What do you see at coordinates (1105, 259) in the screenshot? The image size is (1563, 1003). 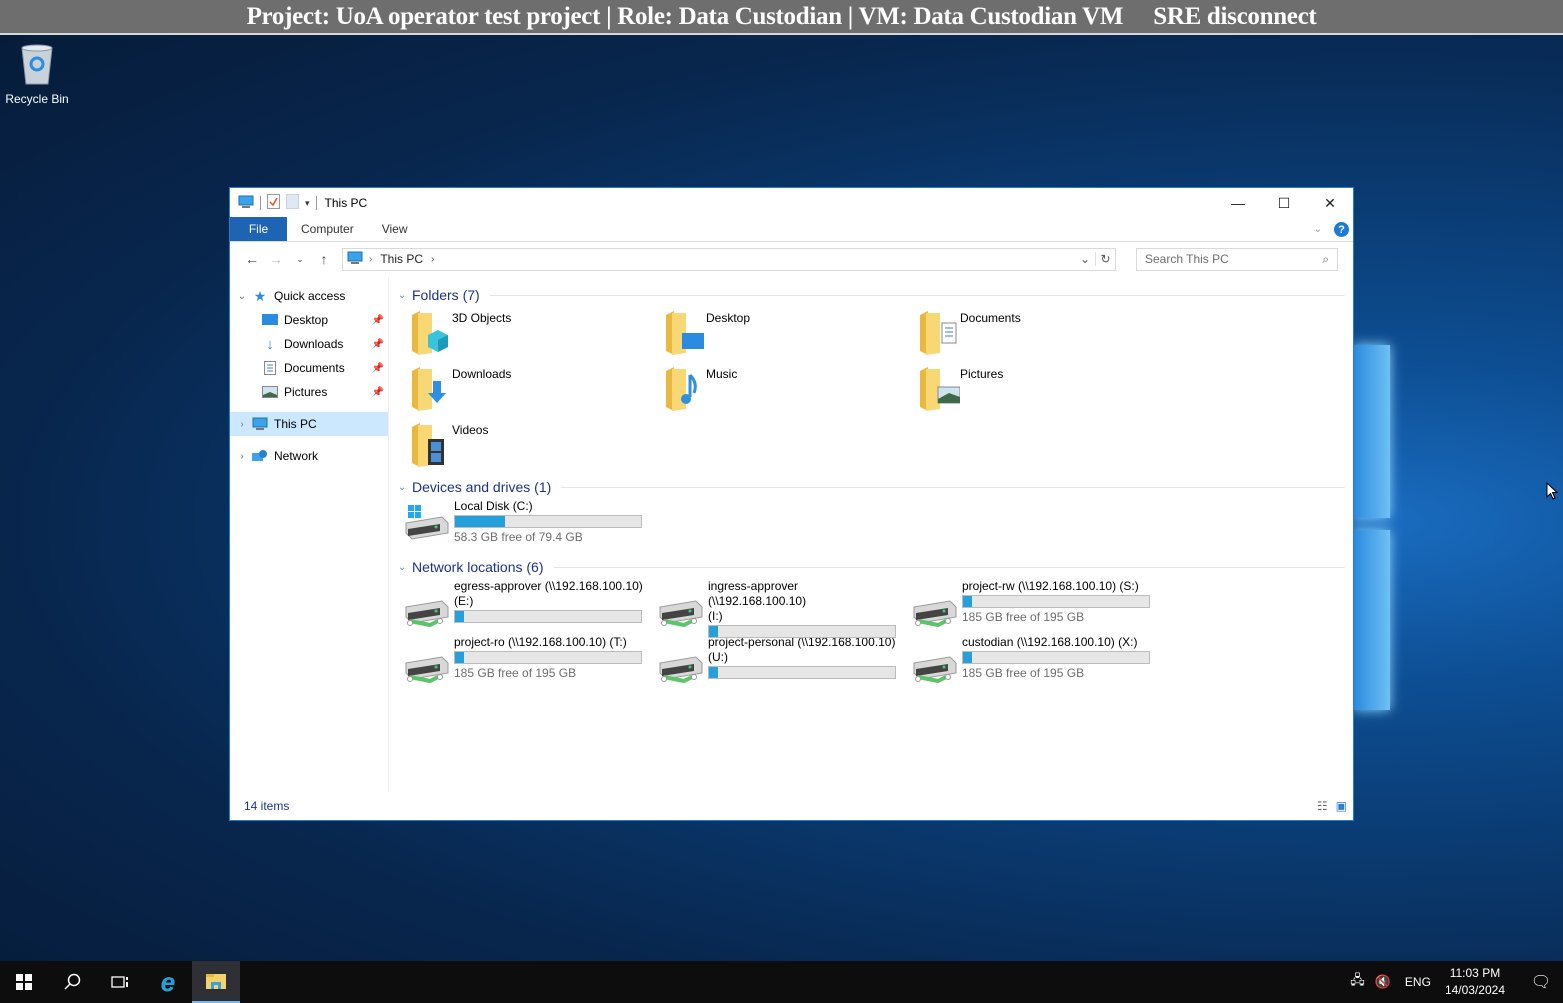 I see `refresh-button: ↻` at bounding box center [1105, 259].